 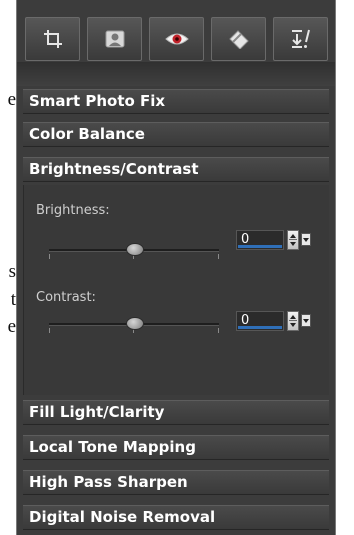 I want to click on section-high-pass-sharpen: High Pass Sharpen, so click(x=176, y=482).